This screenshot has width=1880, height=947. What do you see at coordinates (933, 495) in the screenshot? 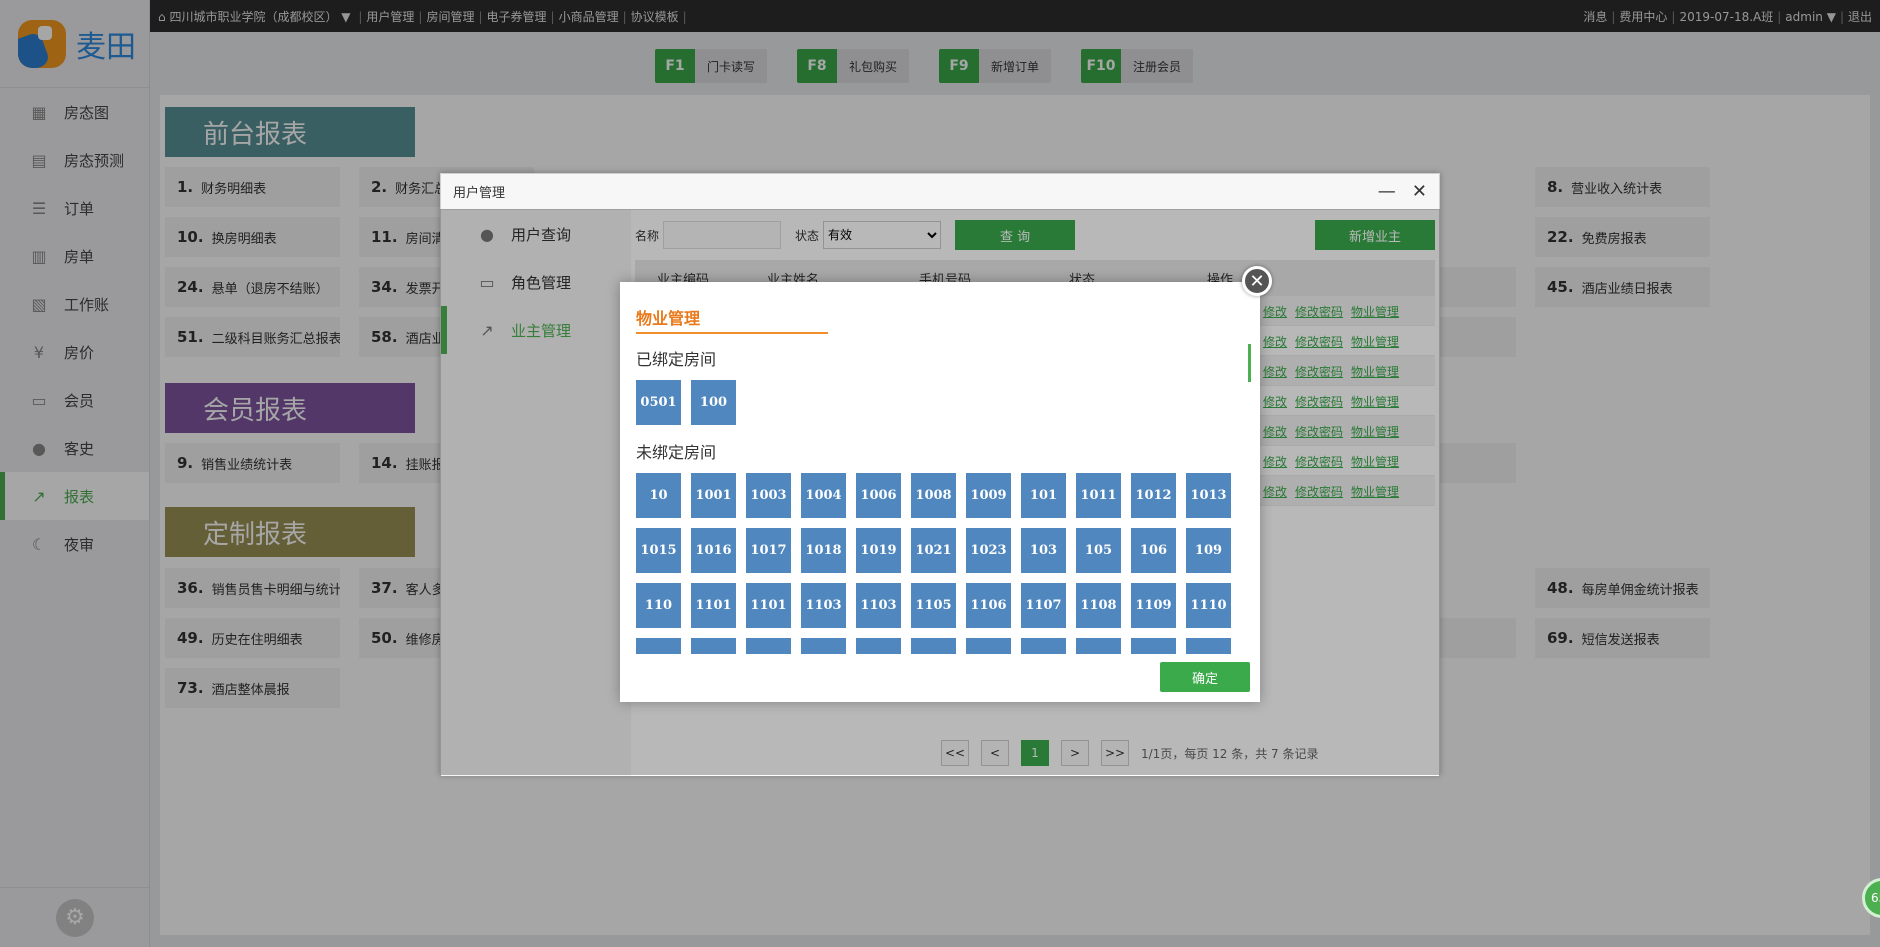
I see `room-tile: 1008` at bounding box center [933, 495].